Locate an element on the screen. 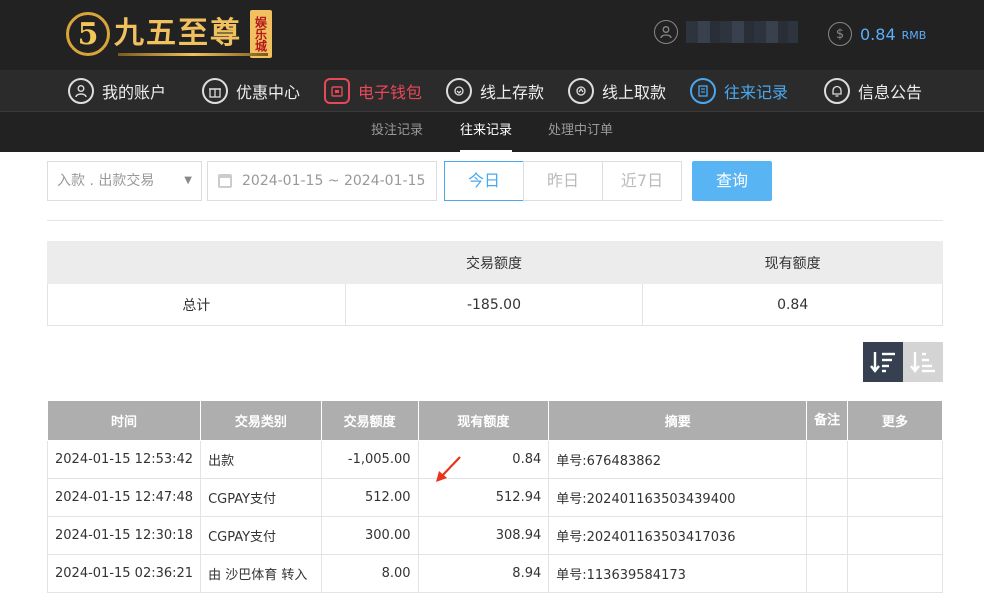  cell-amount: 512.00 is located at coordinates (369, 497).